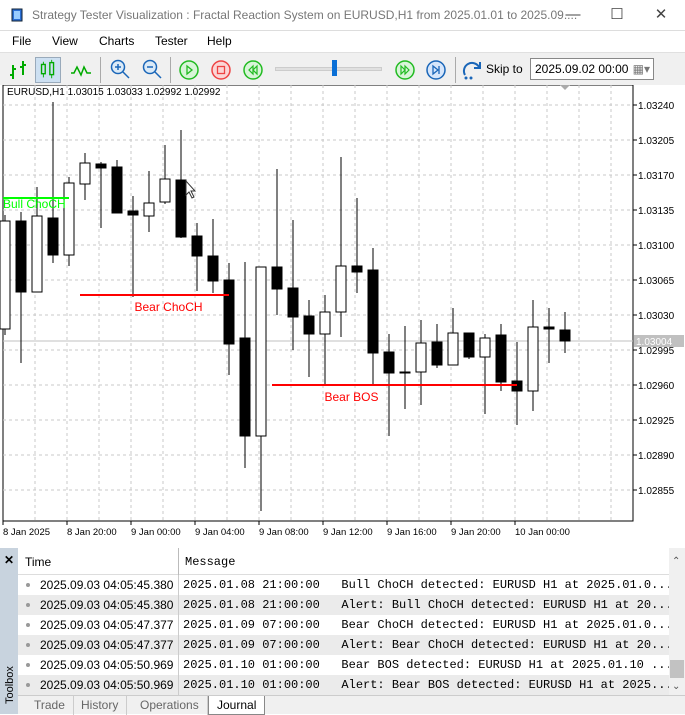 Image resolution: width=685 pixels, height=715 pixels. What do you see at coordinates (18, 70) in the screenshot?
I see `bar-chart-icon` at bounding box center [18, 70].